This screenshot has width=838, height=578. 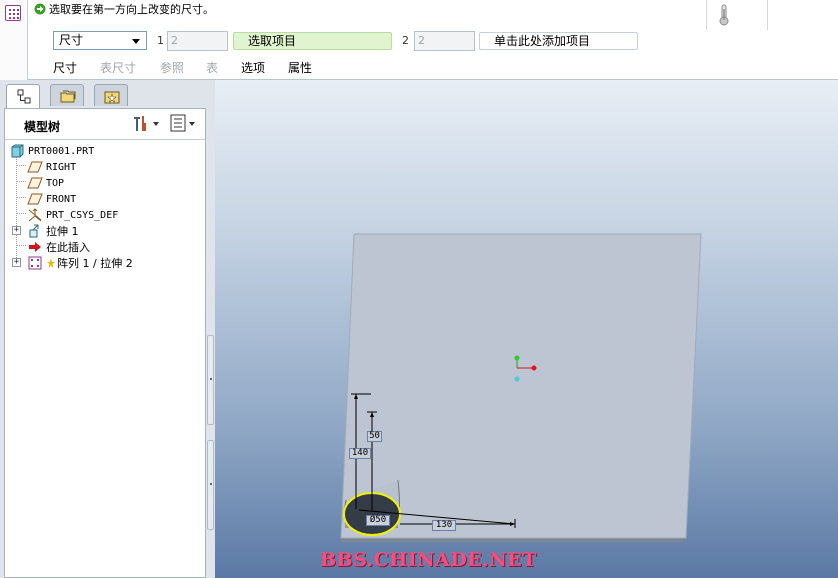 I want to click on expand-extrude-1-toggle: +, so click(x=16, y=230).